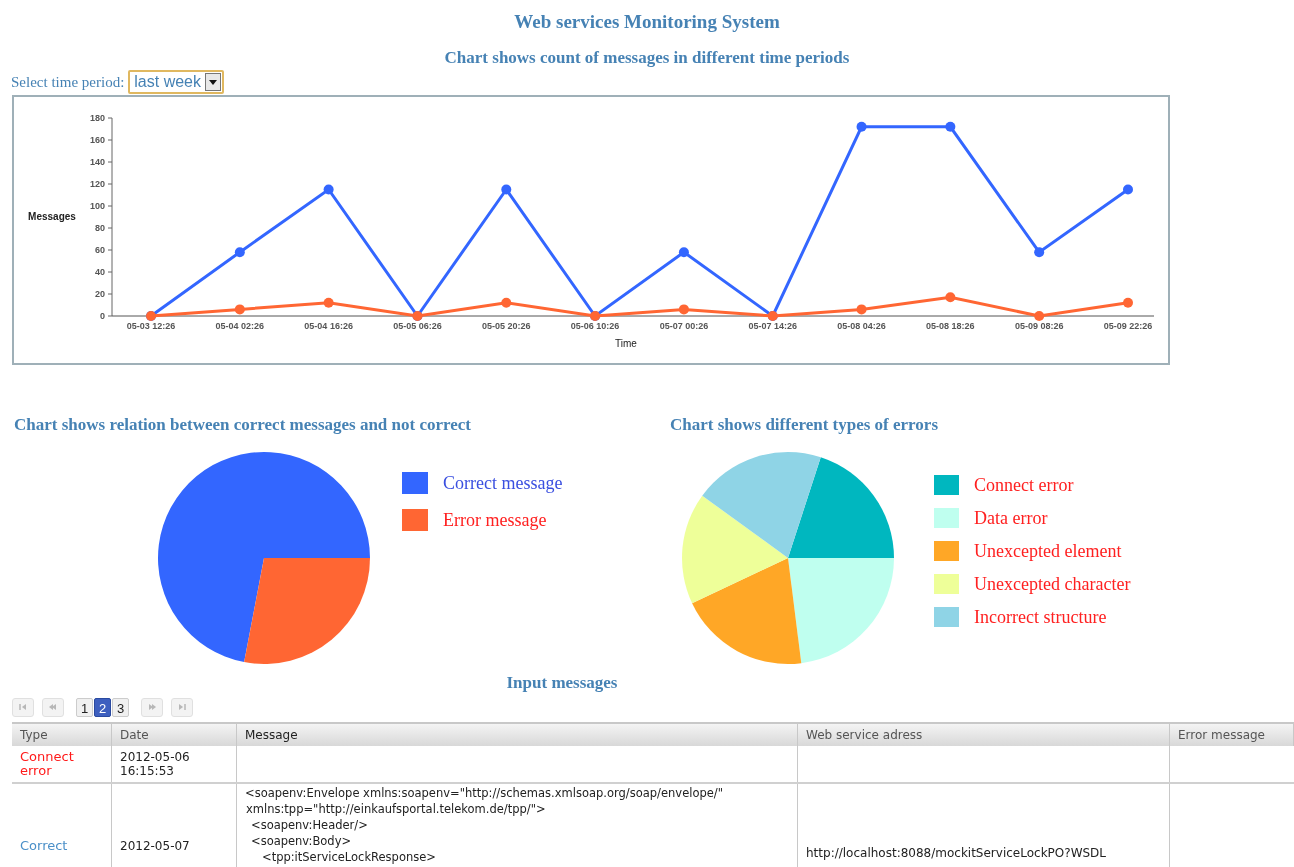  What do you see at coordinates (956, 853) in the screenshot?
I see `address-text: http://localhost:8088/mockitServiceLockPO?WSDL` at bounding box center [956, 853].